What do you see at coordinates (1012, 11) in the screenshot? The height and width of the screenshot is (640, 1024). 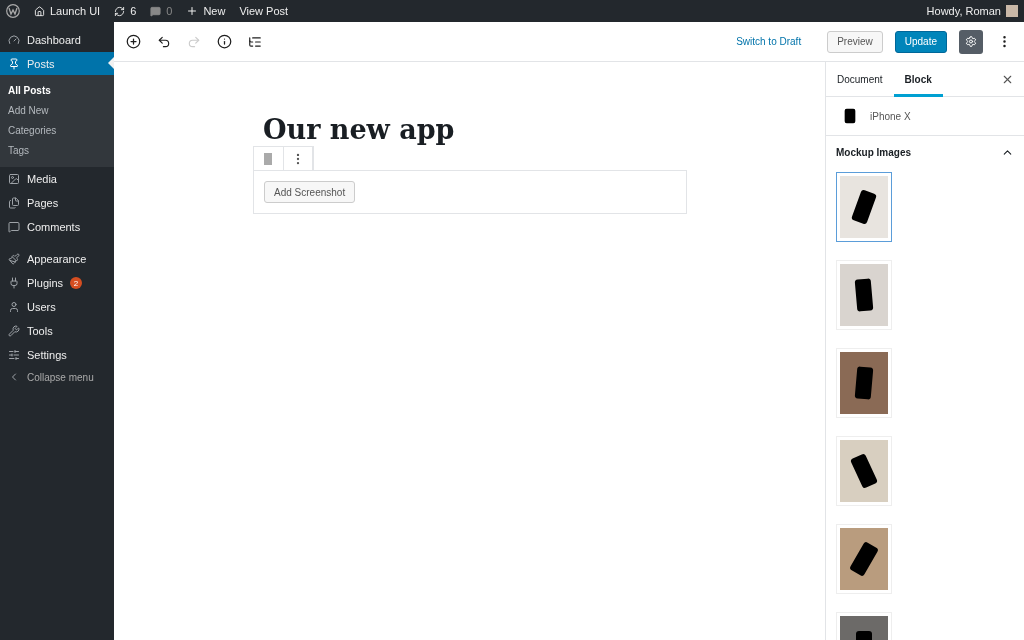 I see `avatar-icon` at bounding box center [1012, 11].